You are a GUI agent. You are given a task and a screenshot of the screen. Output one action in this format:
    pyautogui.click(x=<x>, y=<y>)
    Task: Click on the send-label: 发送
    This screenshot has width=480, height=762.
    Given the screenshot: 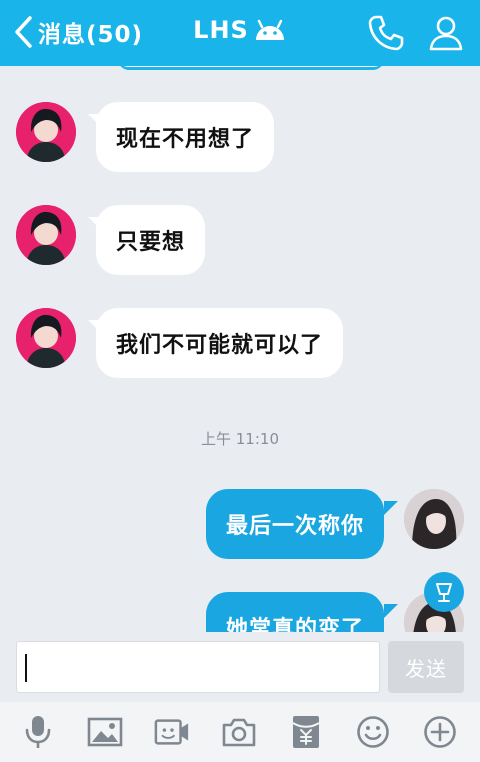 What is the action you would take?
    pyautogui.click(x=426, y=668)
    